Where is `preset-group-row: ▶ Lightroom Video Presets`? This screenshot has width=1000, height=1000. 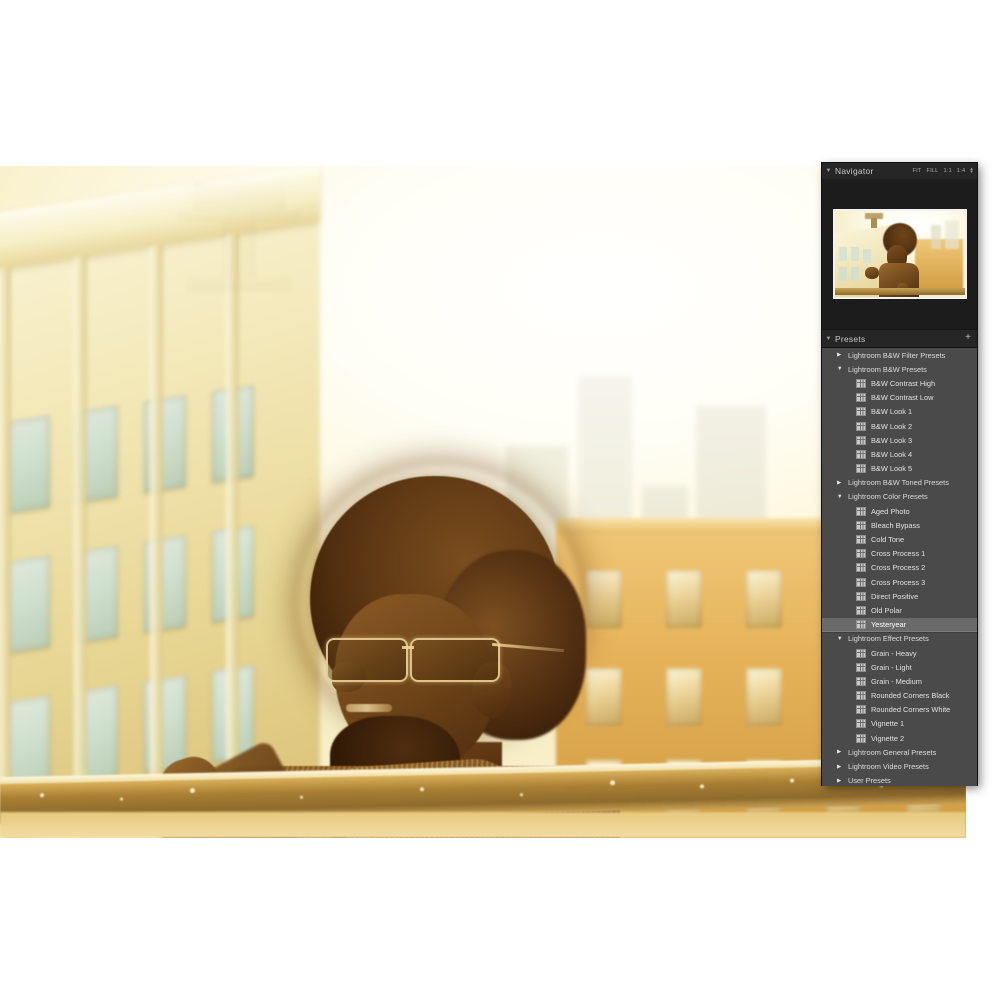
preset-group-row: ▶ Lightroom Video Presets is located at coordinates (899, 766).